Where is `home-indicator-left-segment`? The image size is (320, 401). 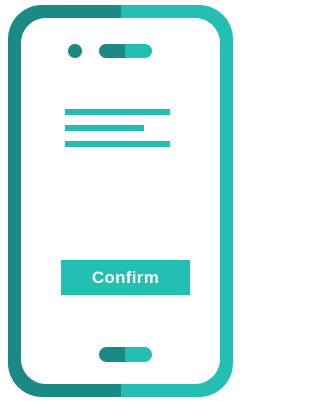 home-indicator-left-segment is located at coordinates (112, 354).